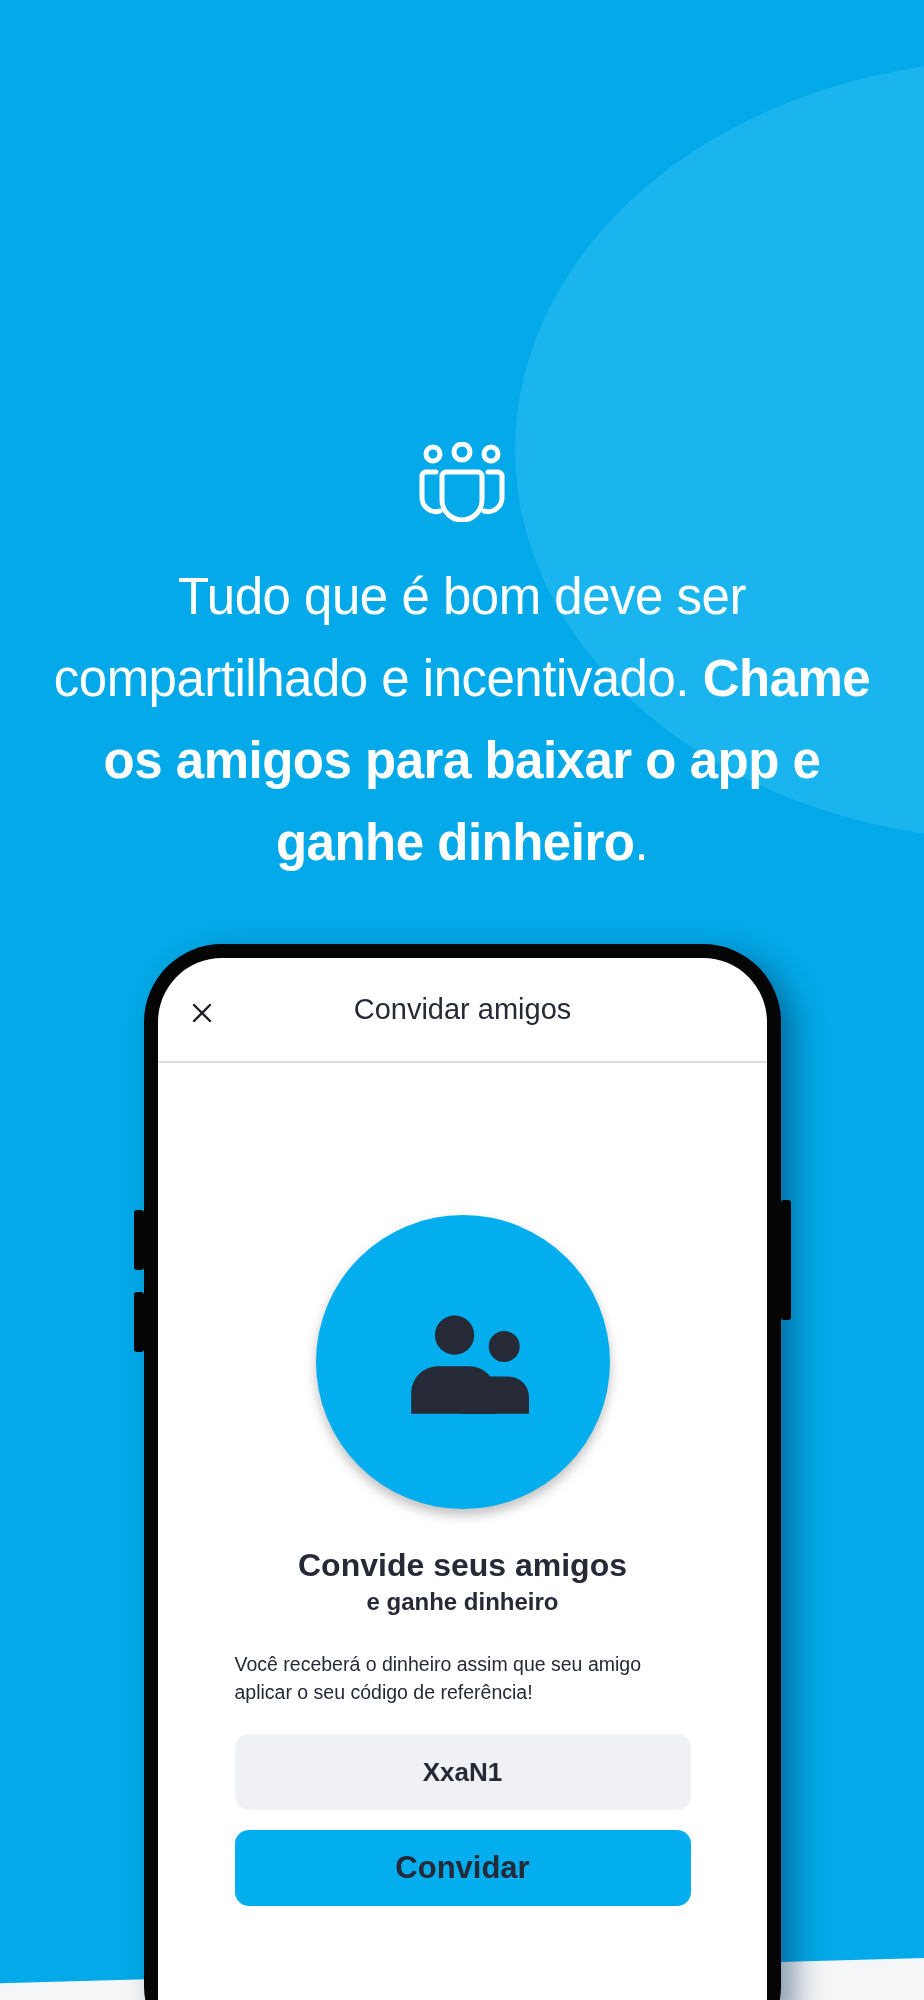 The width and height of the screenshot is (924, 2000). I want to click on referral-code-field: XxaN1, so click(462, 1772).